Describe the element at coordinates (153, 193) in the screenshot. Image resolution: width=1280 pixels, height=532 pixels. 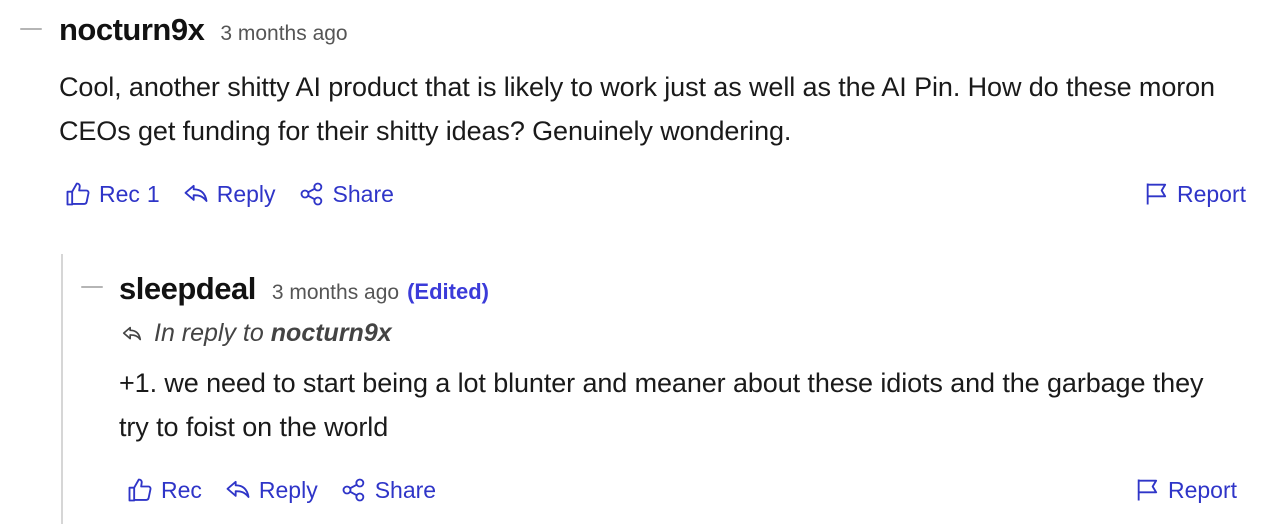
I see `rec-count: 1` at that location.